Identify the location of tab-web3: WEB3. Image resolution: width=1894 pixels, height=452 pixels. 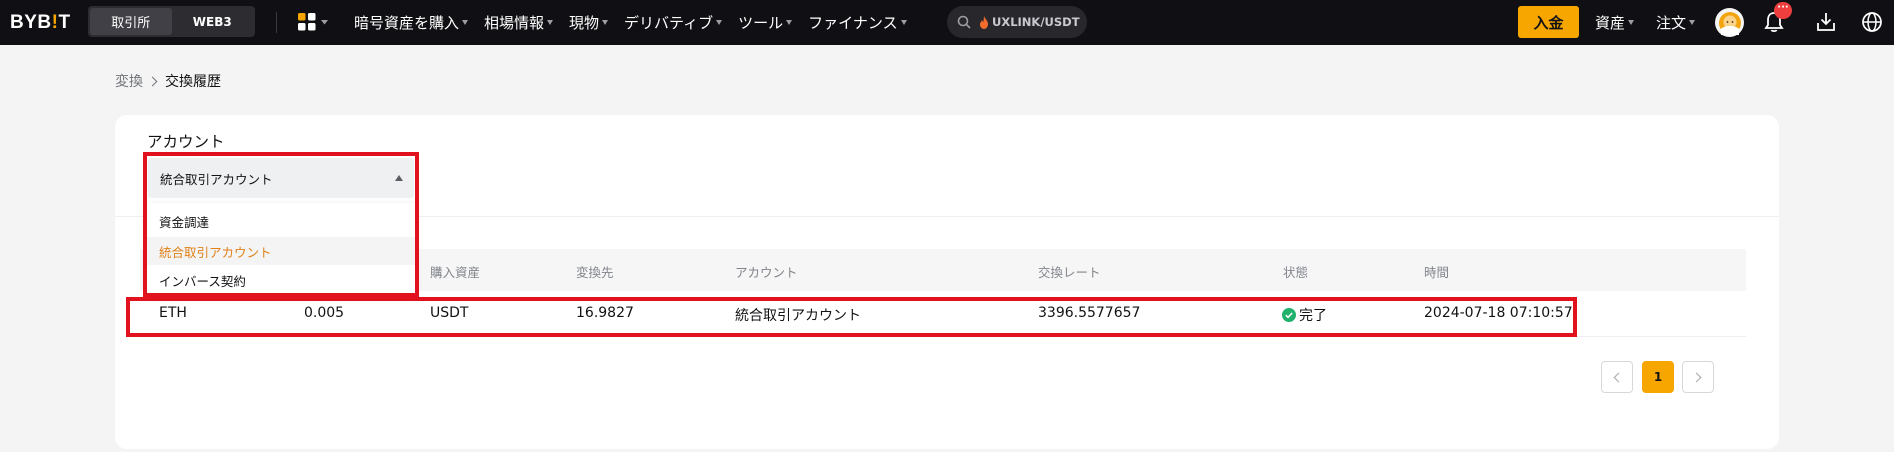
(213, 21).